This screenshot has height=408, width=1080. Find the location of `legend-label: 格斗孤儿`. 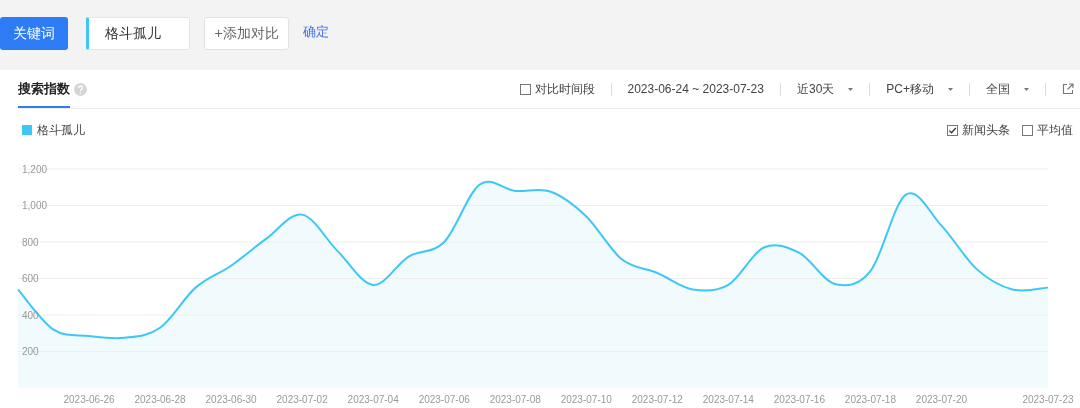

legend-label: 格斗孤儿 is located at coordinates (61, 130).